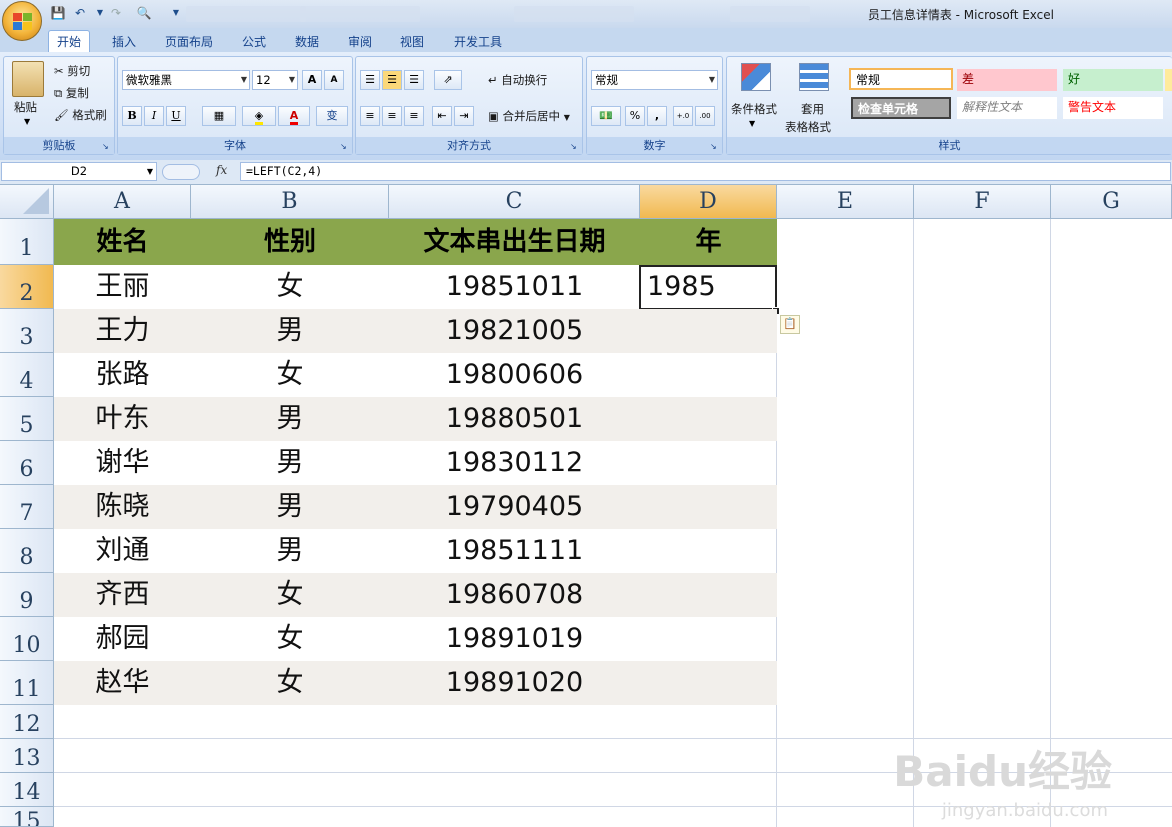  I want to click on align-top-icon: ☰, so click(370, 80).